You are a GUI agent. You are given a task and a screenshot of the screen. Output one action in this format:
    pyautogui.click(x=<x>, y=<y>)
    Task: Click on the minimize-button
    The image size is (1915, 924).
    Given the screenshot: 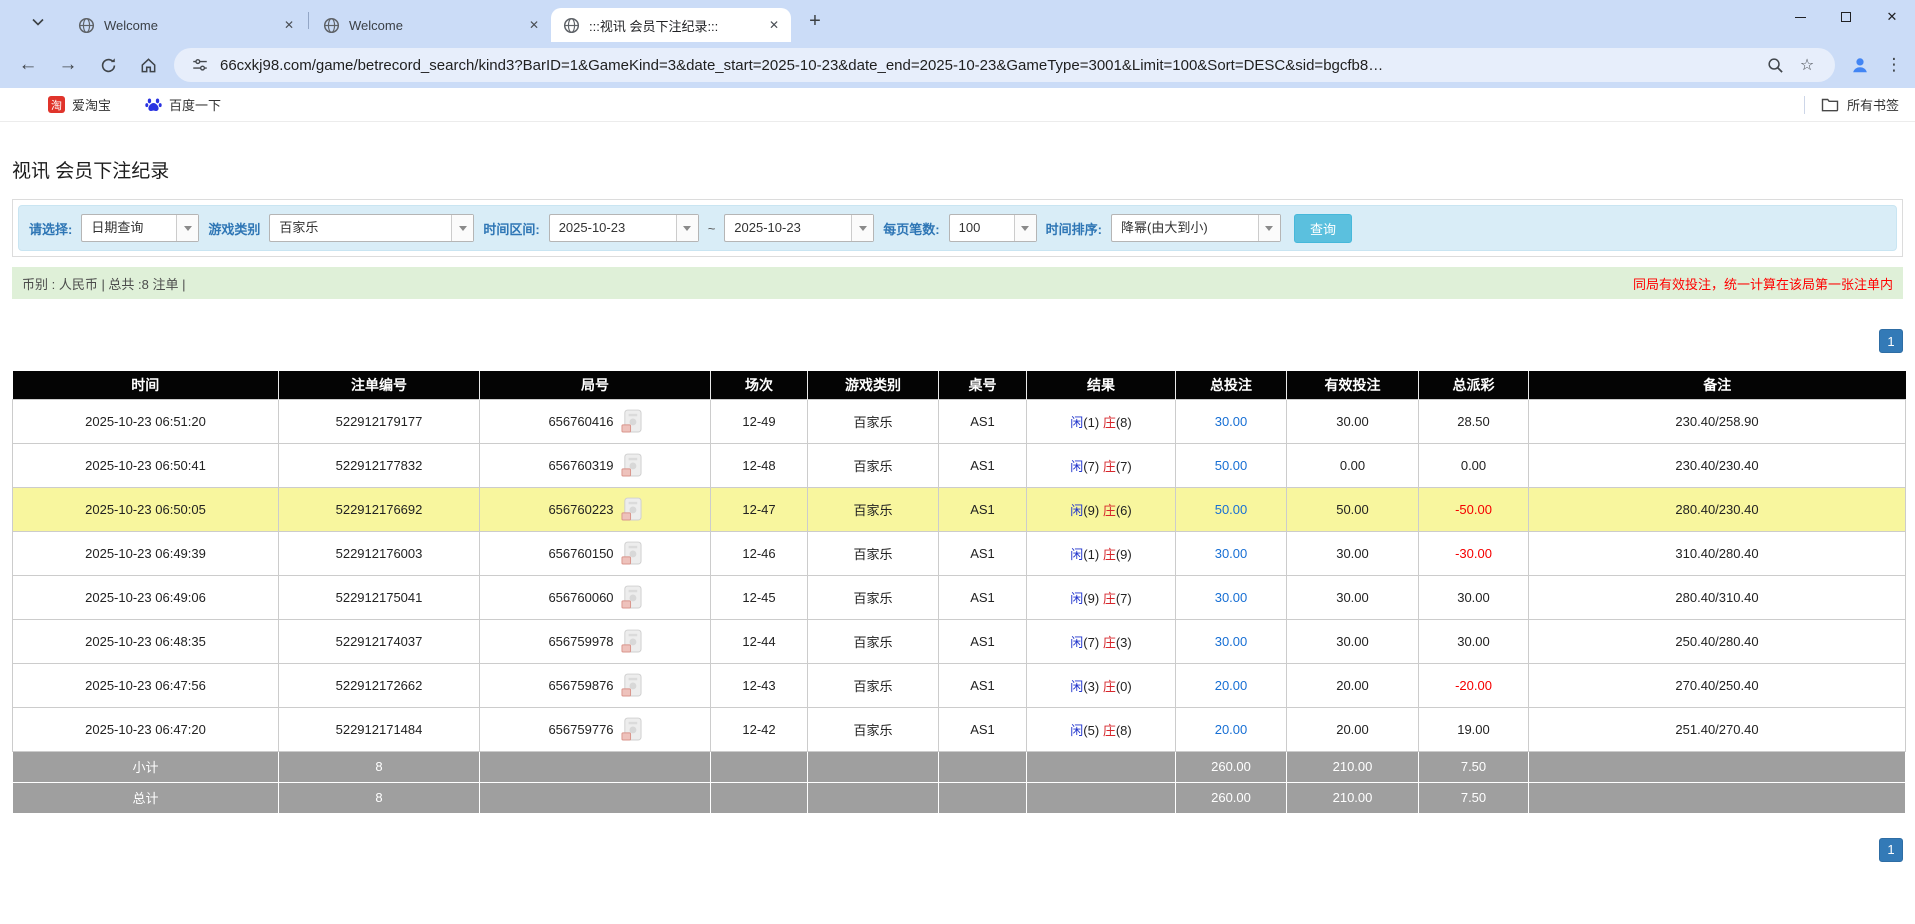 What is the action you would take?
    pyautogui.click(x=1800, y=17)
    